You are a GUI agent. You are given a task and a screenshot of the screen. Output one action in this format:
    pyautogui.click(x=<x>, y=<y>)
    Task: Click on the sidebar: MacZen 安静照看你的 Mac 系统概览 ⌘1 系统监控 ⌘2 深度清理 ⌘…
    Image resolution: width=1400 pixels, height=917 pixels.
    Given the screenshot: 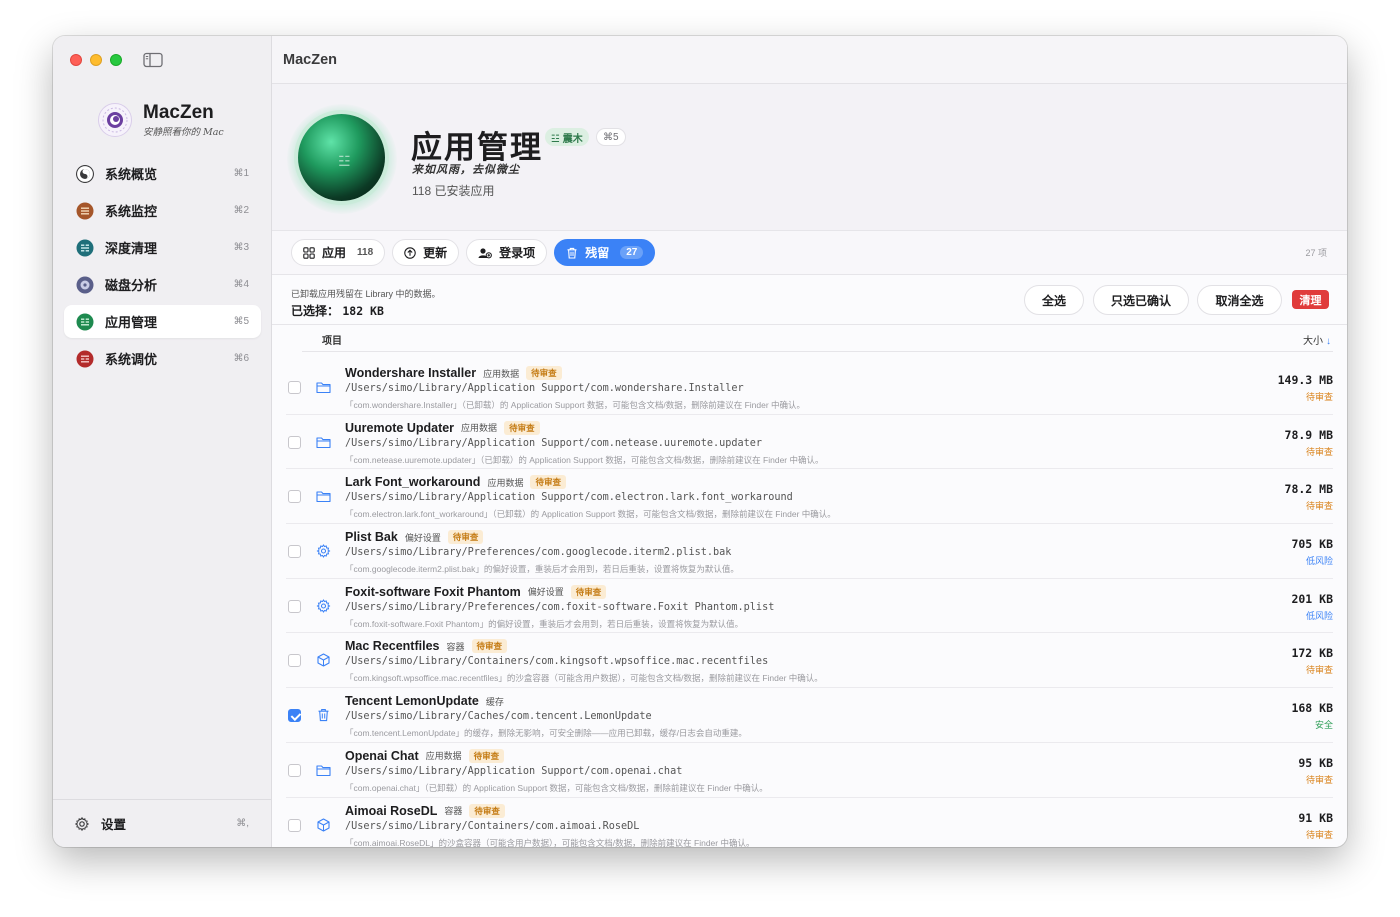 What is the action you would take?
    pyautogui.click(x=162, y=441)
    